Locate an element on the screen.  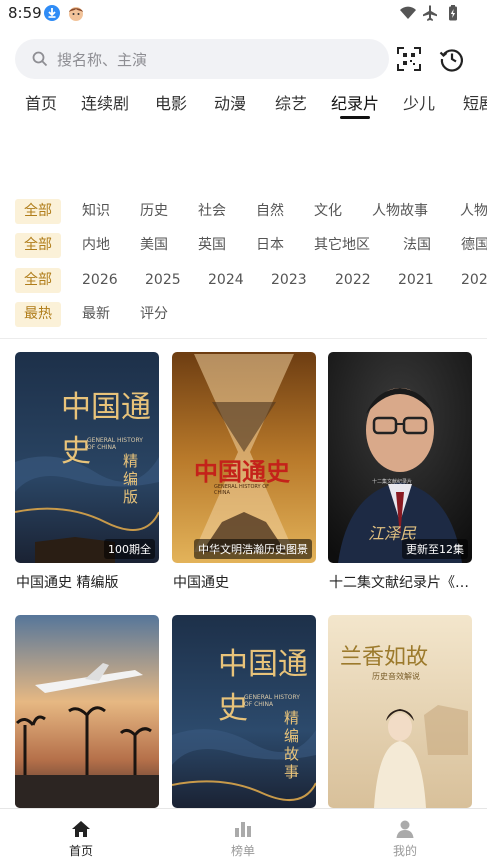
sort-hot: 最热 is located at coordinates (38, 314).